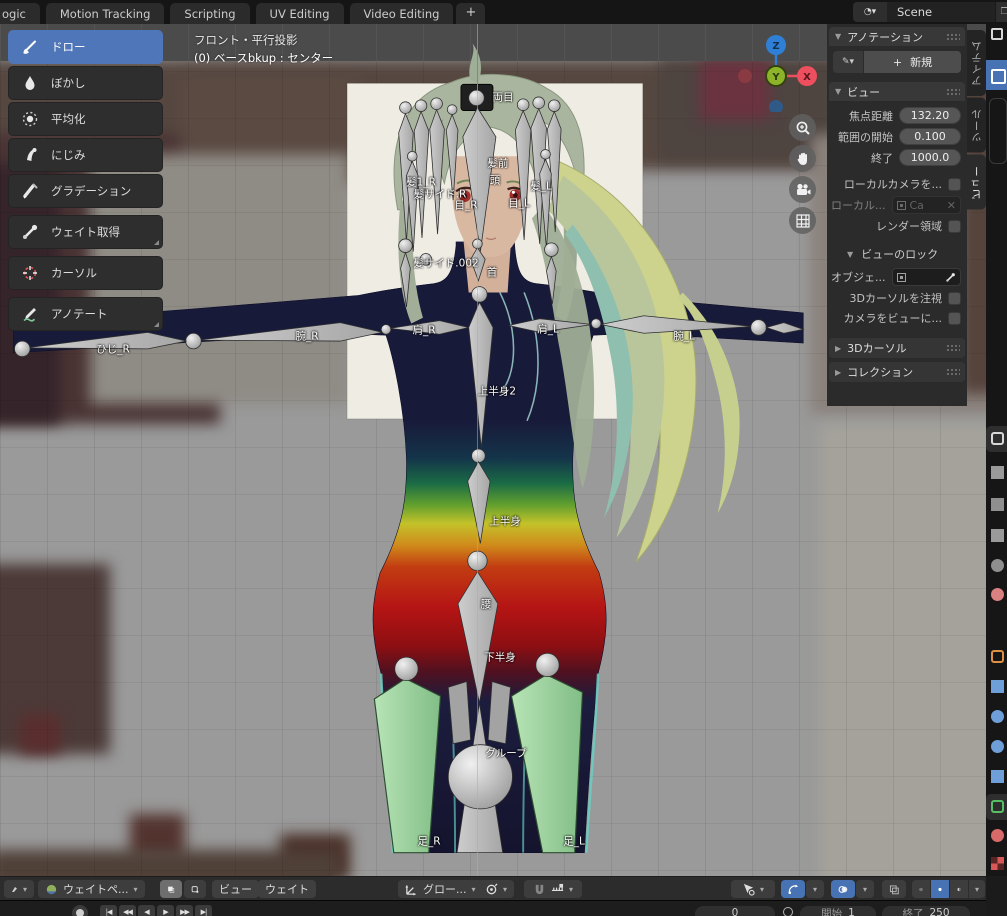 Image resolution: width=1007 pixels, height=916 pixels. Describe the element at coordinates (299, 13) in the screenshot. I see `workspace-tab: UV Editing` at that location.